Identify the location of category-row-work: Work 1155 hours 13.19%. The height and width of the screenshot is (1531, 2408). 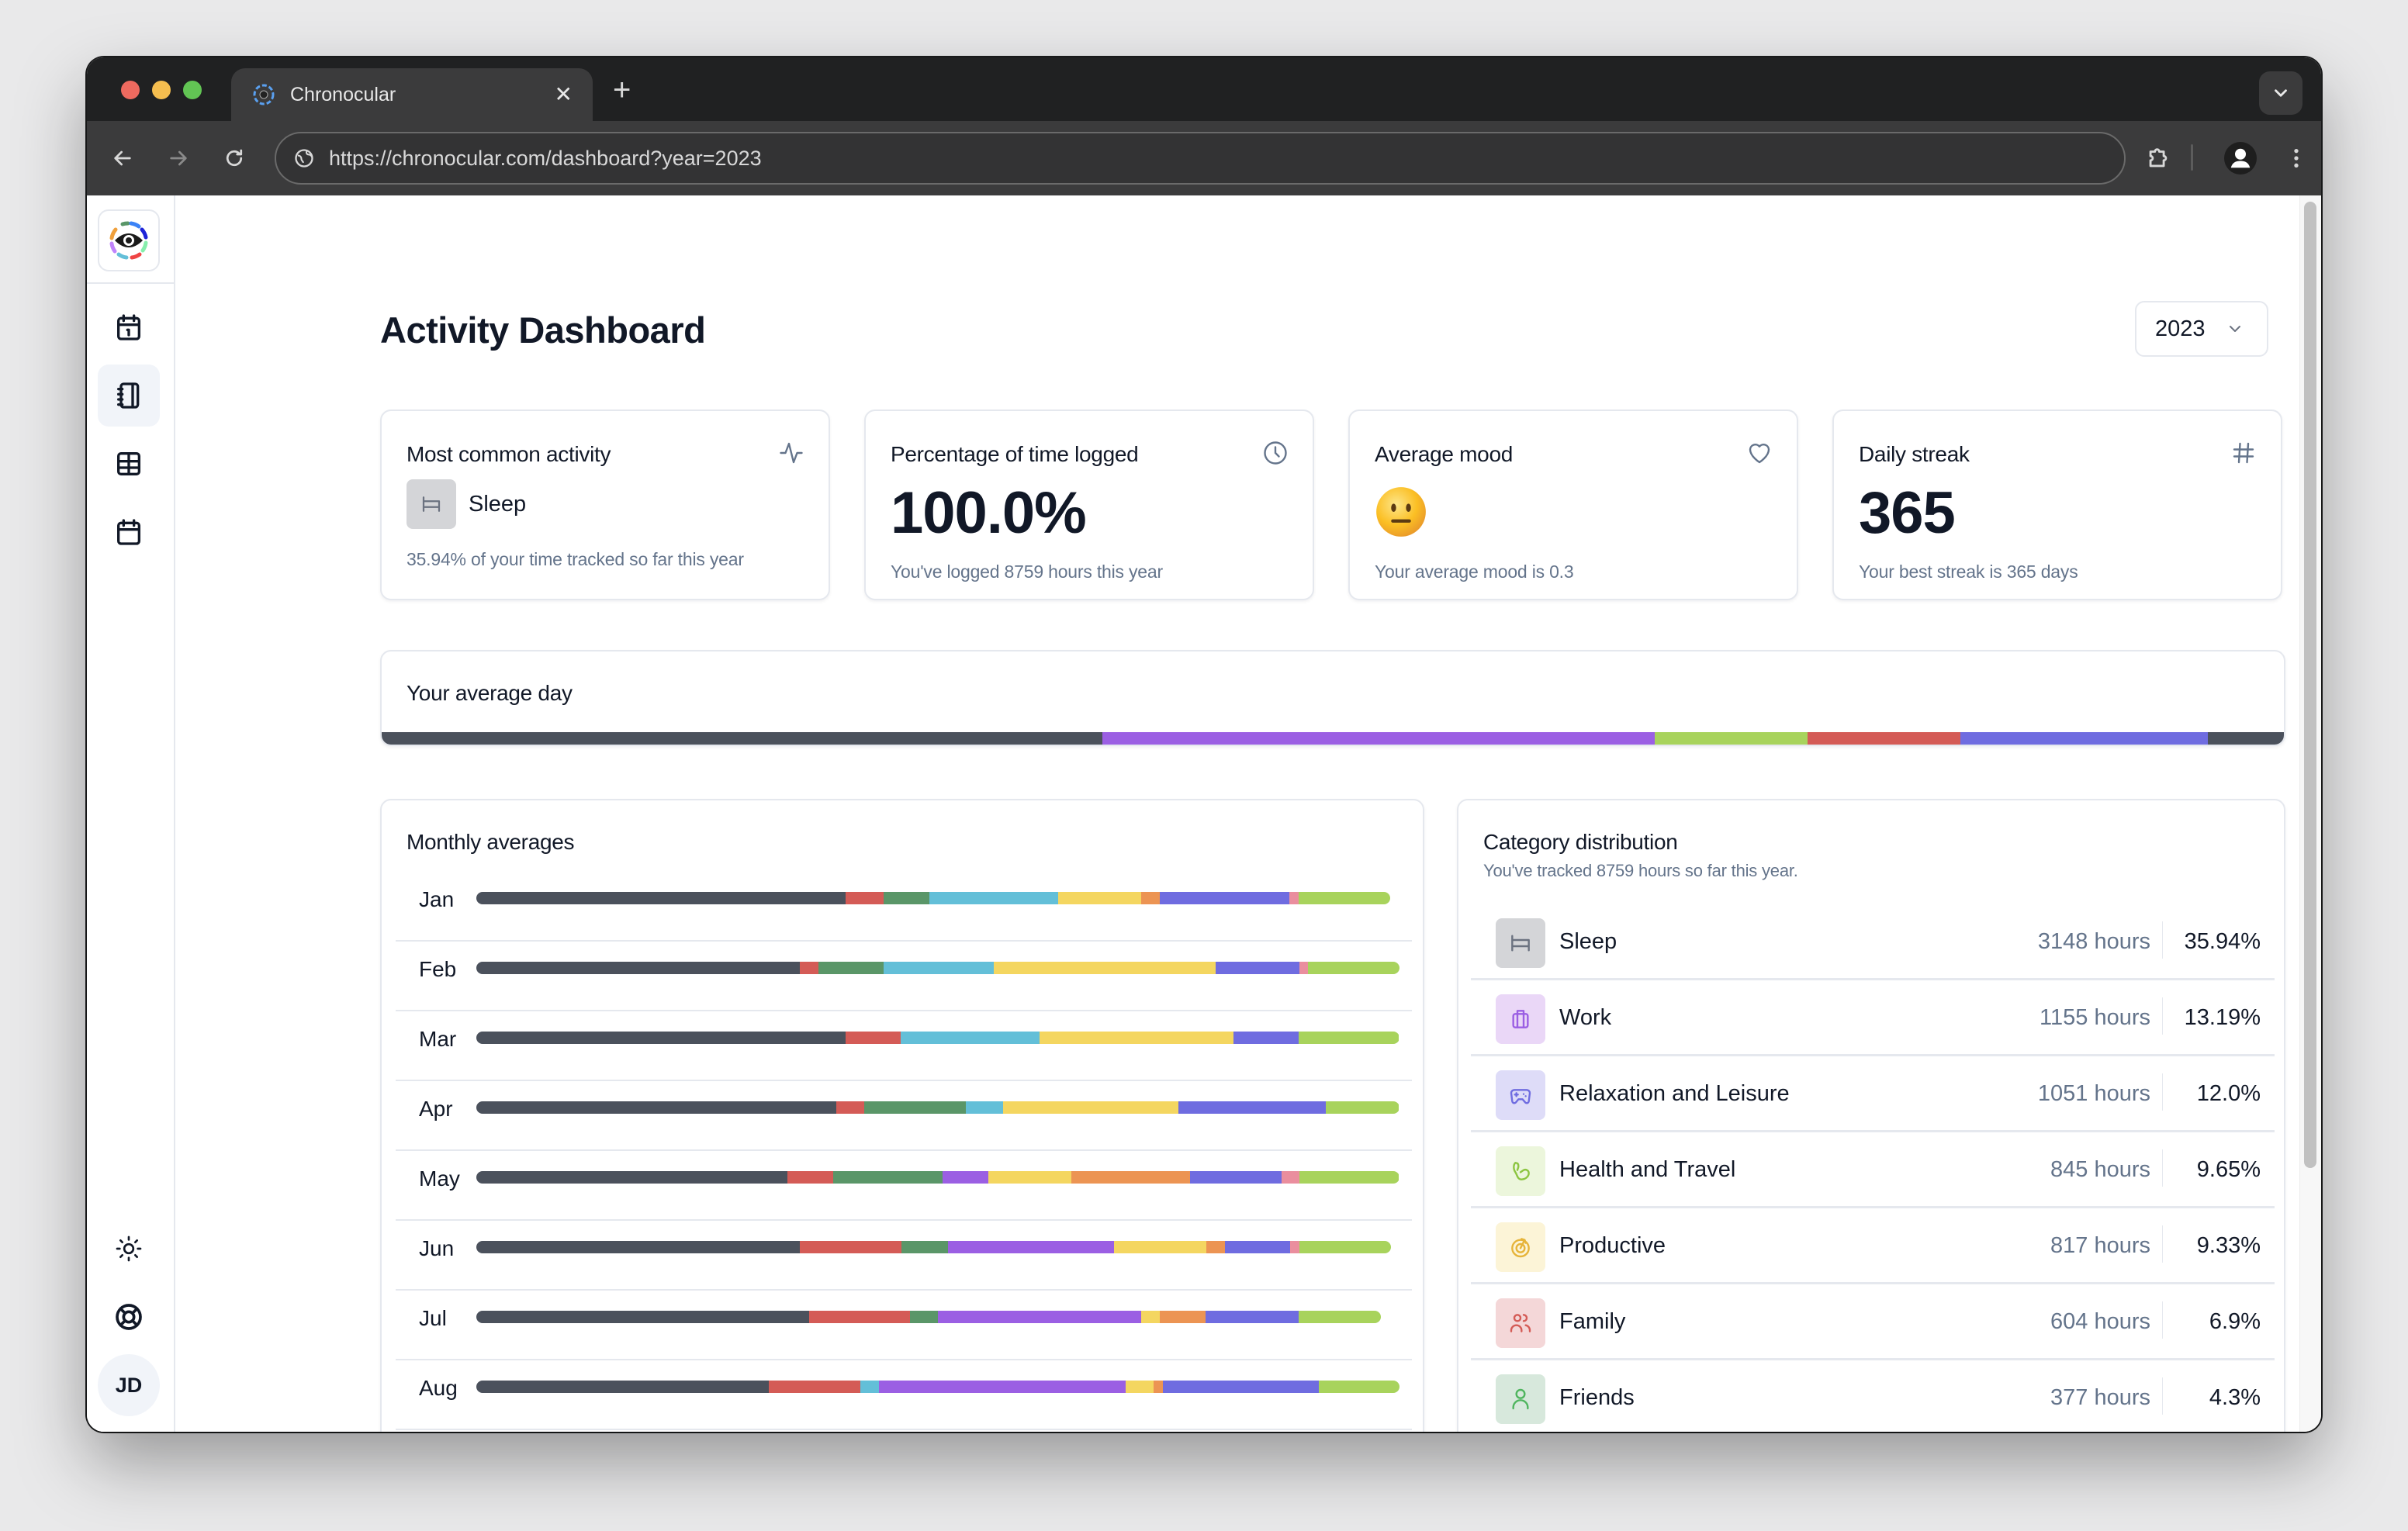
(1873, 1018).